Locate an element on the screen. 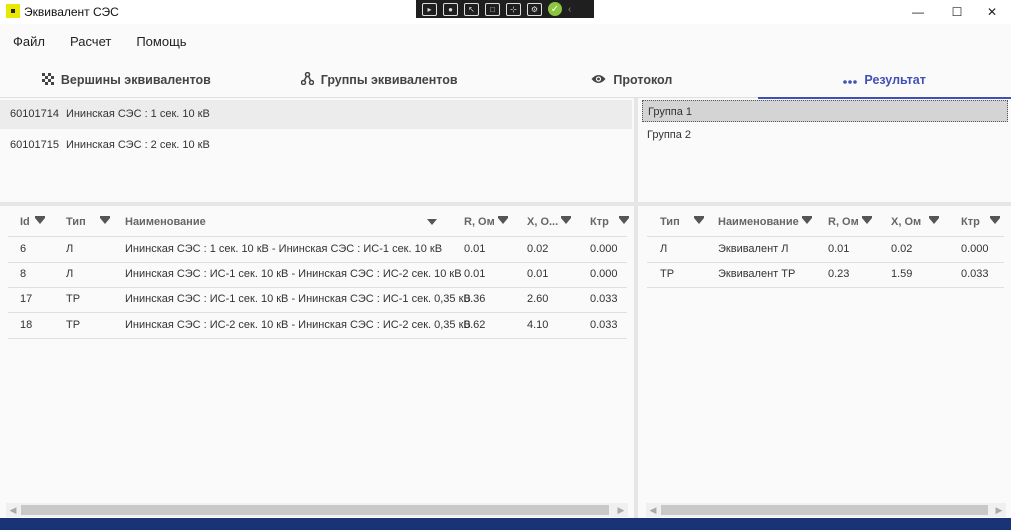 This screenshot has height=530, width=1011. branches-hscrollbar: ◀ ▶ is located at coordinates (317, 510).